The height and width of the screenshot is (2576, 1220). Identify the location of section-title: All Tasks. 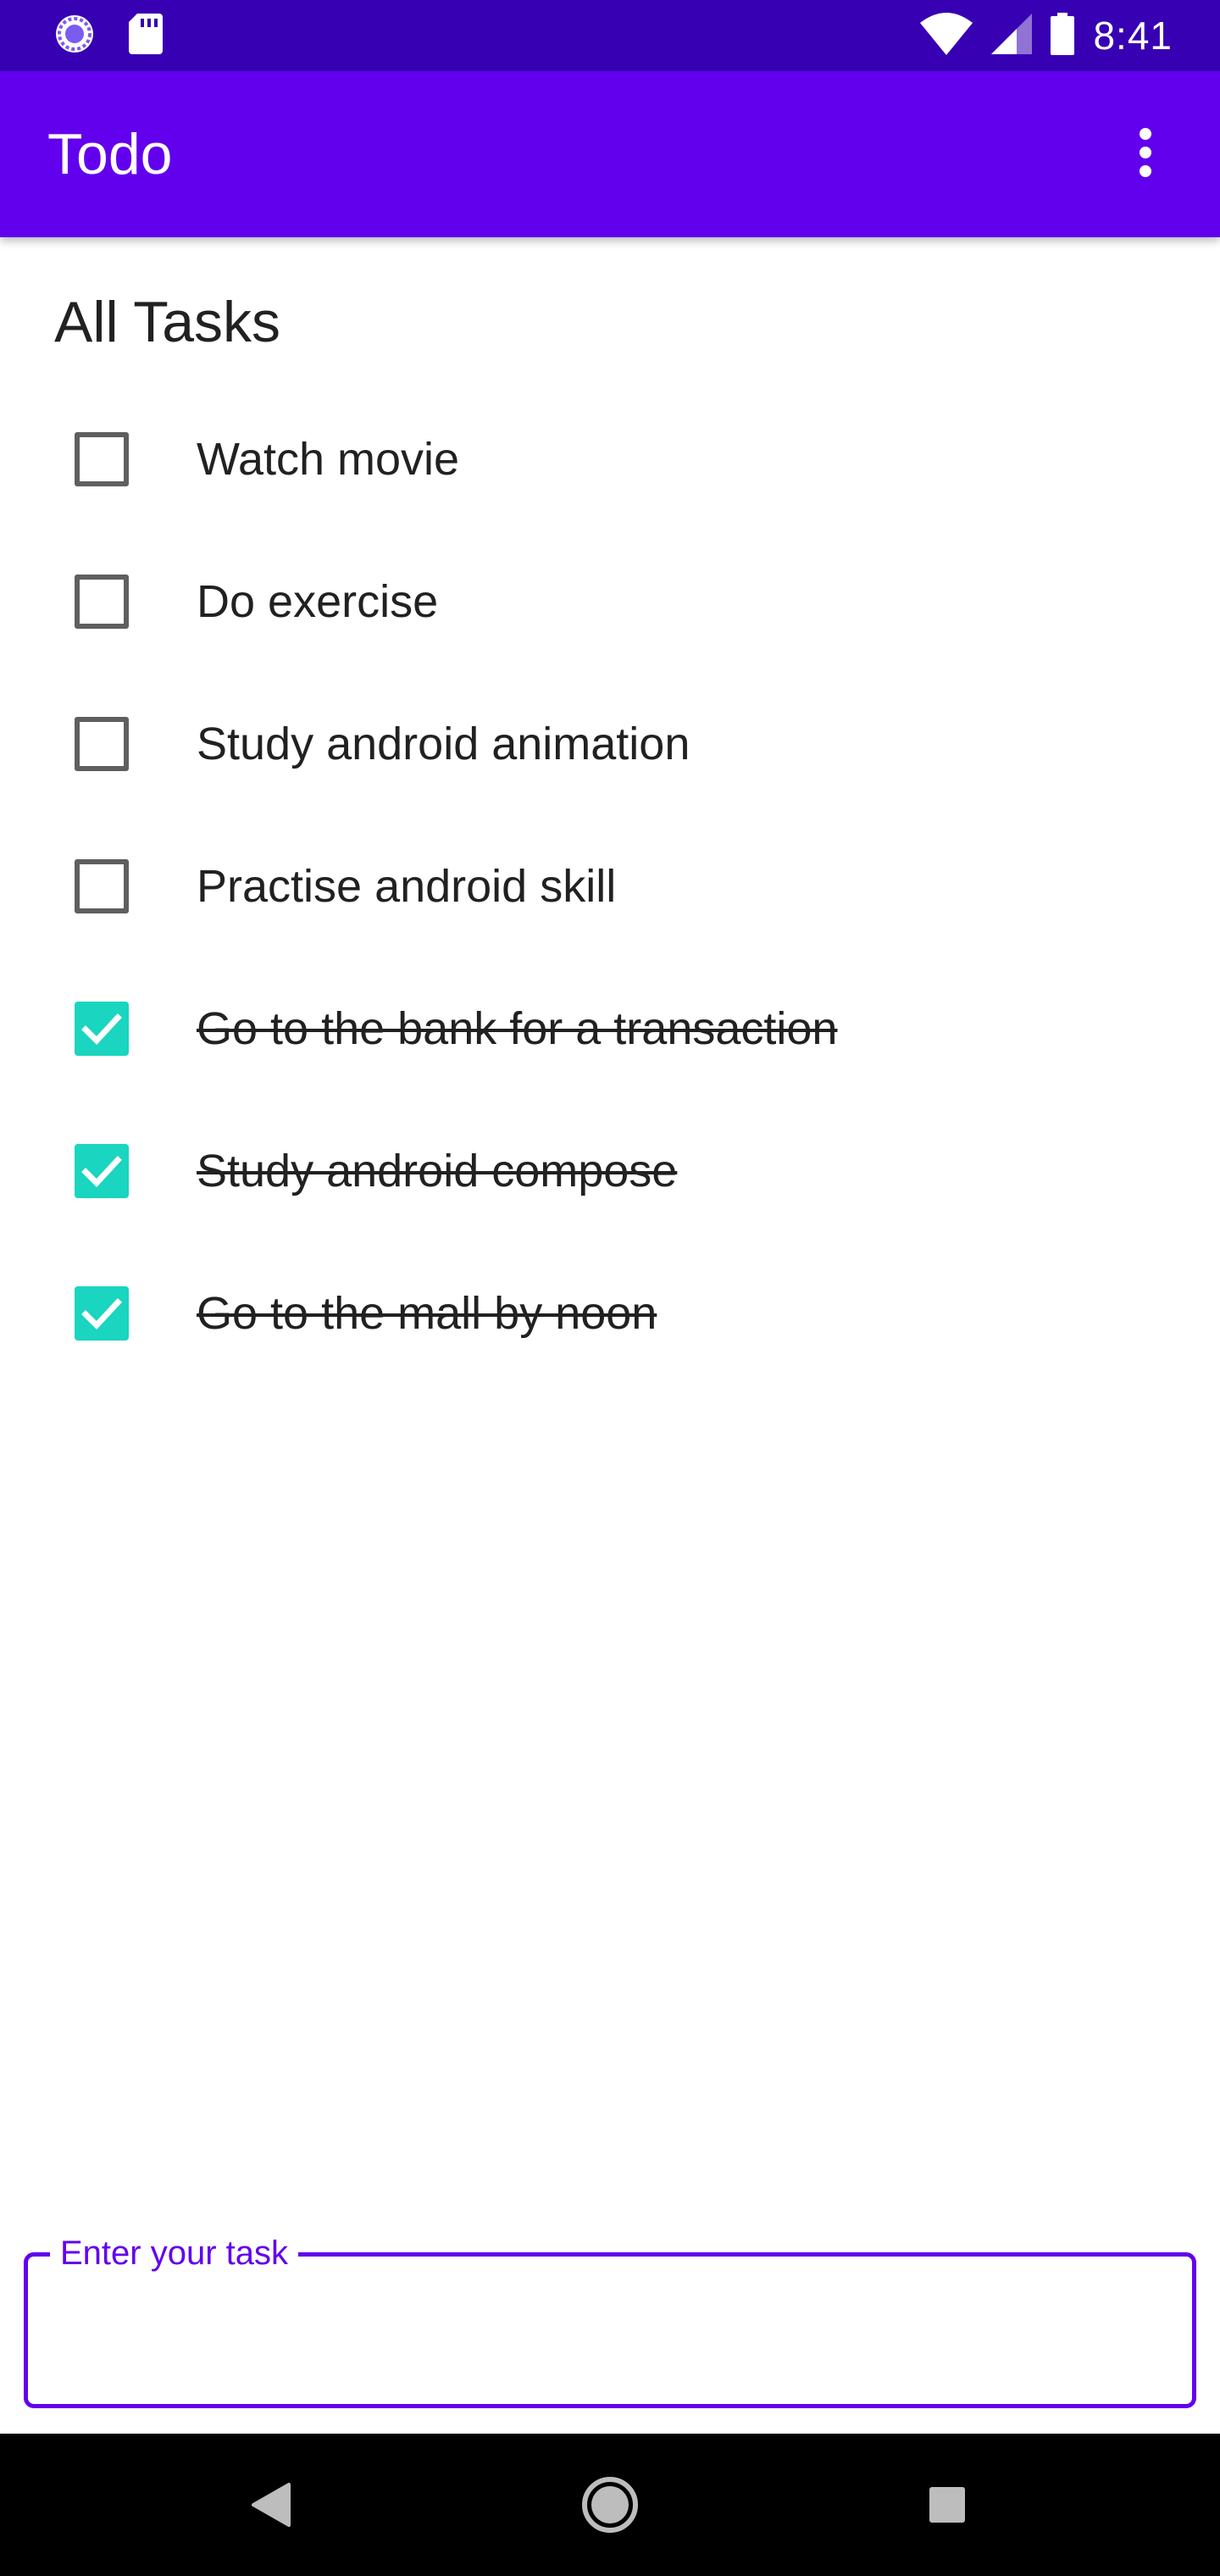
(167, 322).